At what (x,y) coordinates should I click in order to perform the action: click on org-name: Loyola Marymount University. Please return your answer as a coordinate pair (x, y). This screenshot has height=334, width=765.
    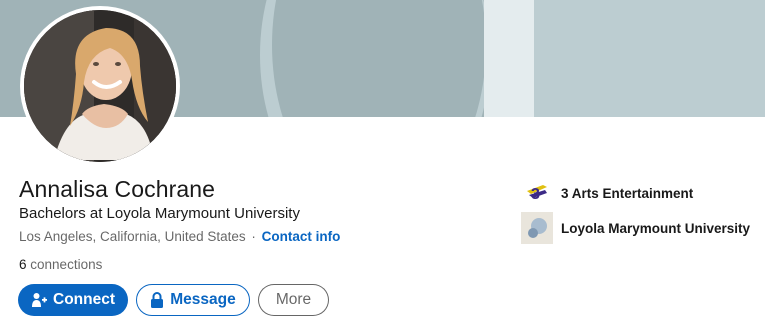
    Looking at the image, I should click on (656, 228).